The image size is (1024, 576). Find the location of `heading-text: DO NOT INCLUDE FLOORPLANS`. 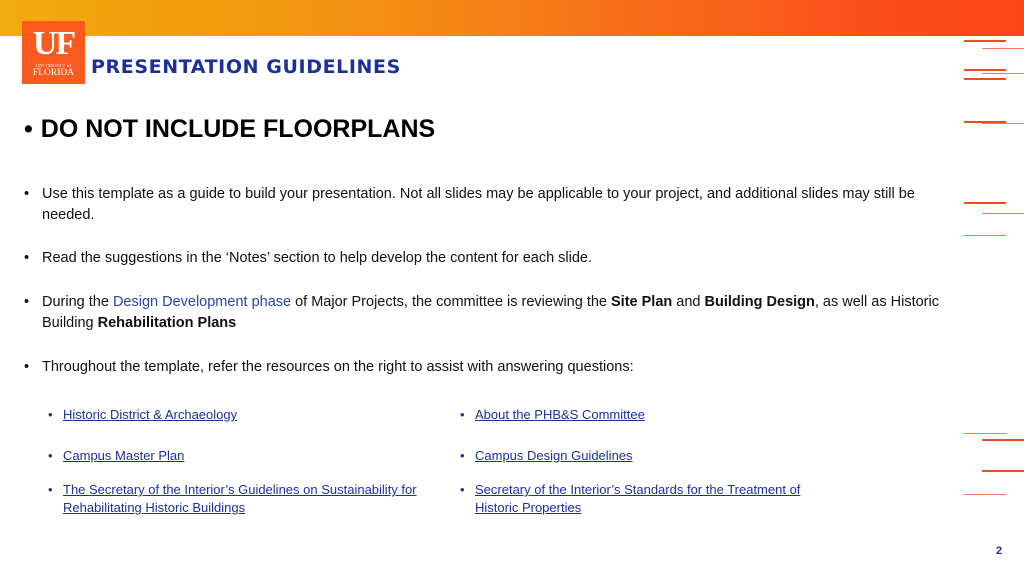

heading-text: DO NOT INCLUDE FLOORPLANS is located at coordinates (238, 129).